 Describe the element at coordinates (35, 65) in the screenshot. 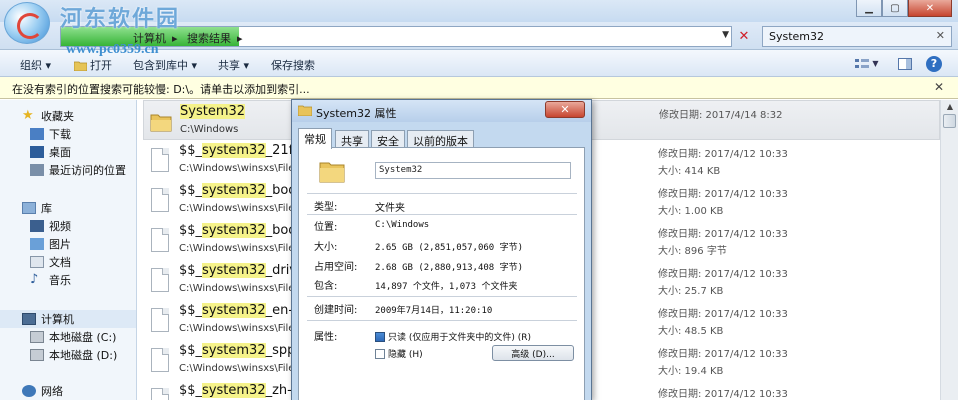

I see `organize-menu: 组织 ▾` at that location.